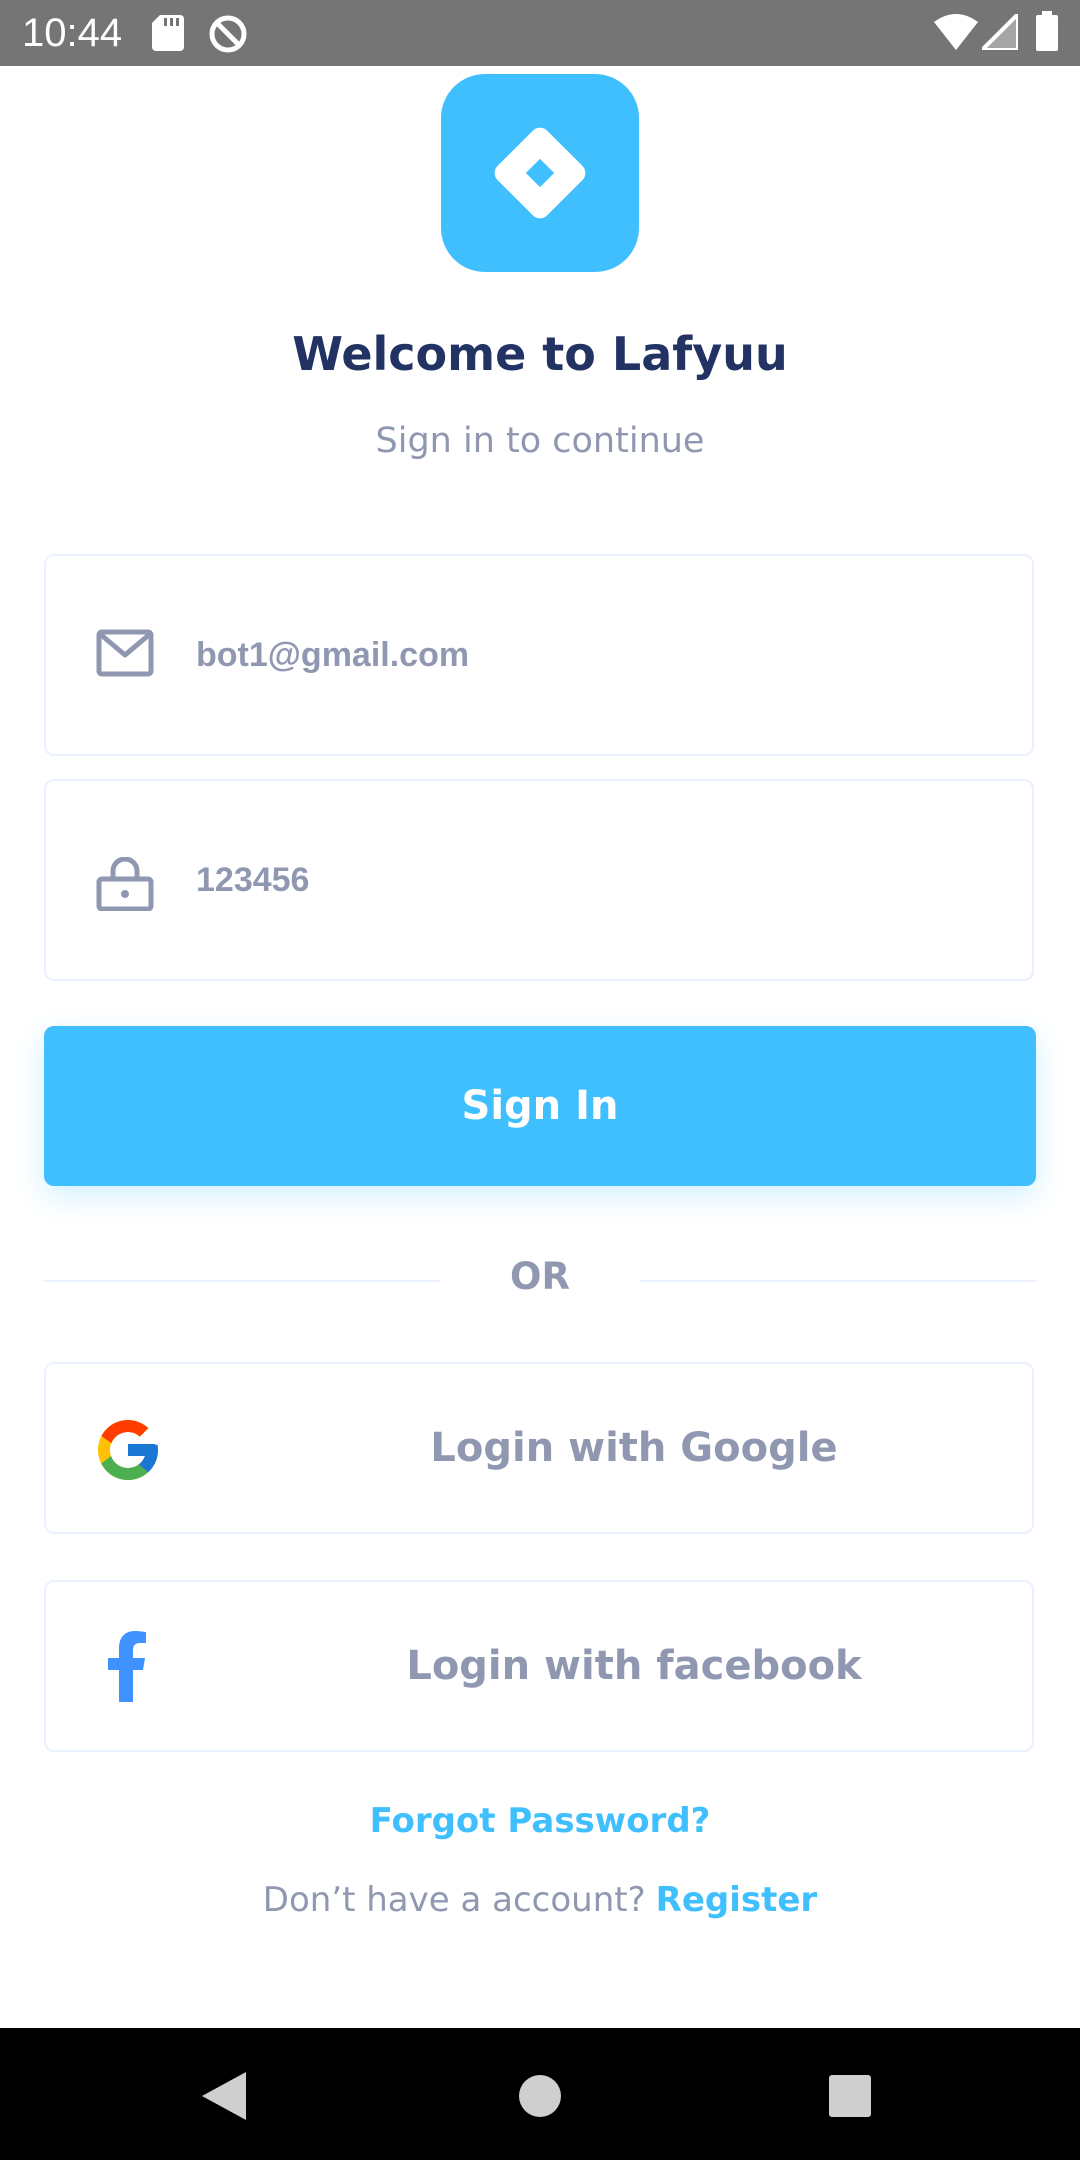 This screenshot has width=1080, height=2160. I want to click on signal-icon, so click(1000, 33).